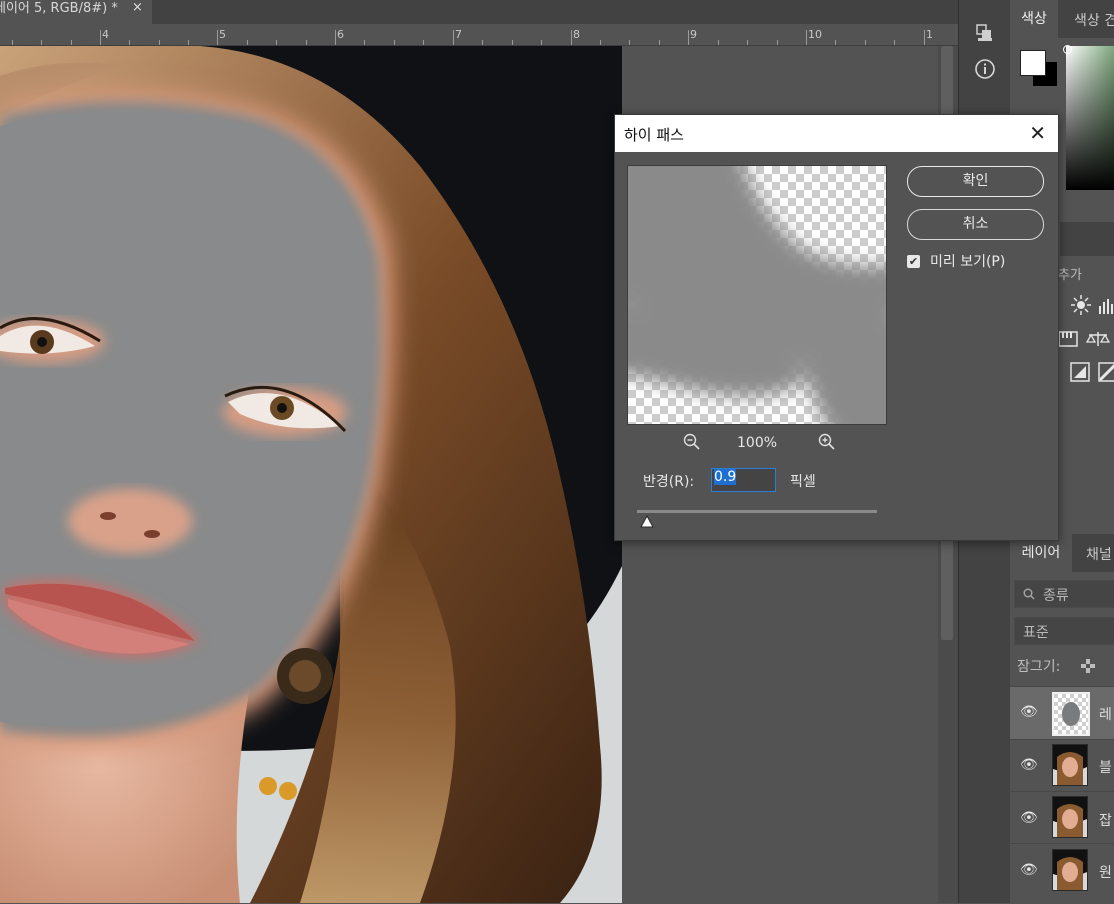 The height and width of the screenshot is (904, 1114). What do you see at coordinates (59, 8) in the screenshot?
I see `document-tab-title: 레이어 5, RGB/8#) *` at bounding box center [59, 8].